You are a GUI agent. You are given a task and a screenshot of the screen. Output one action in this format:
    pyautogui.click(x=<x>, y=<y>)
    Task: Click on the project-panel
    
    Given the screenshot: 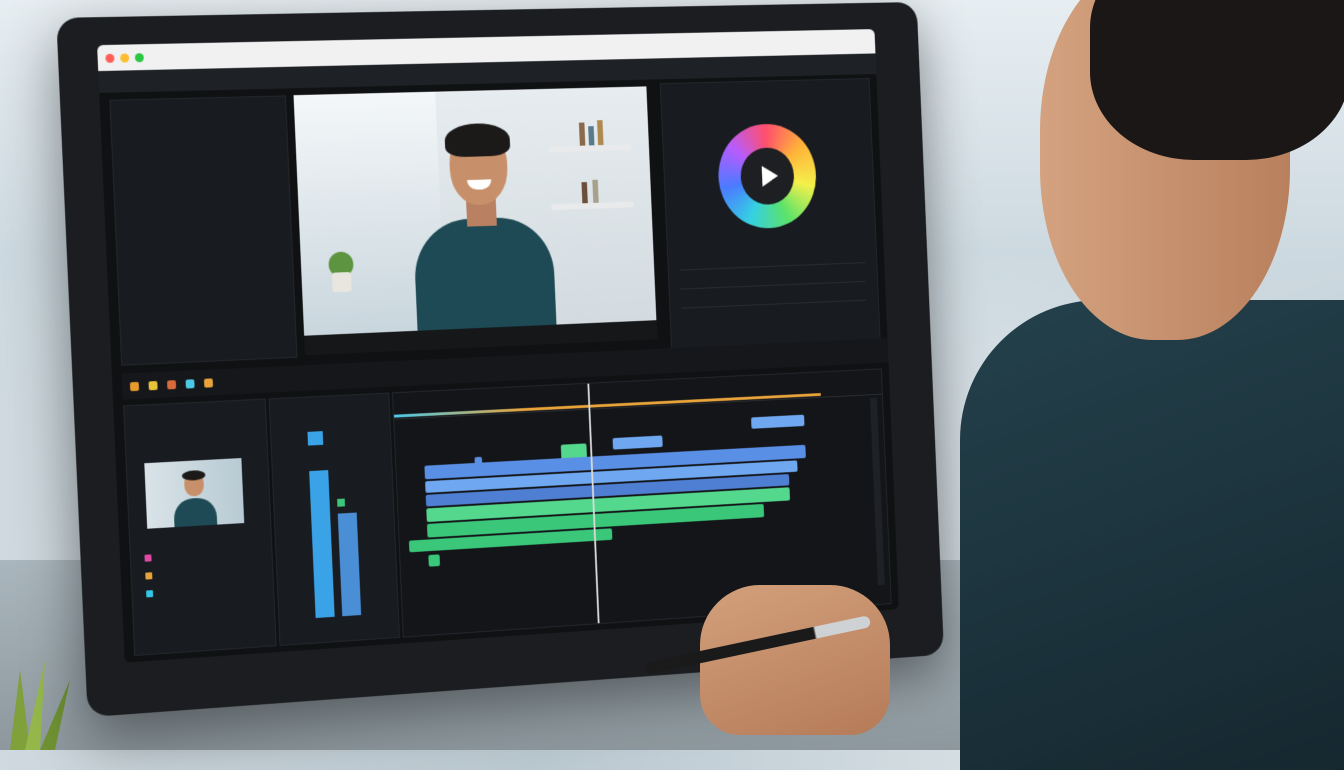 What is the action you would take?
    pyautogui.click(x=200, y=527)
    